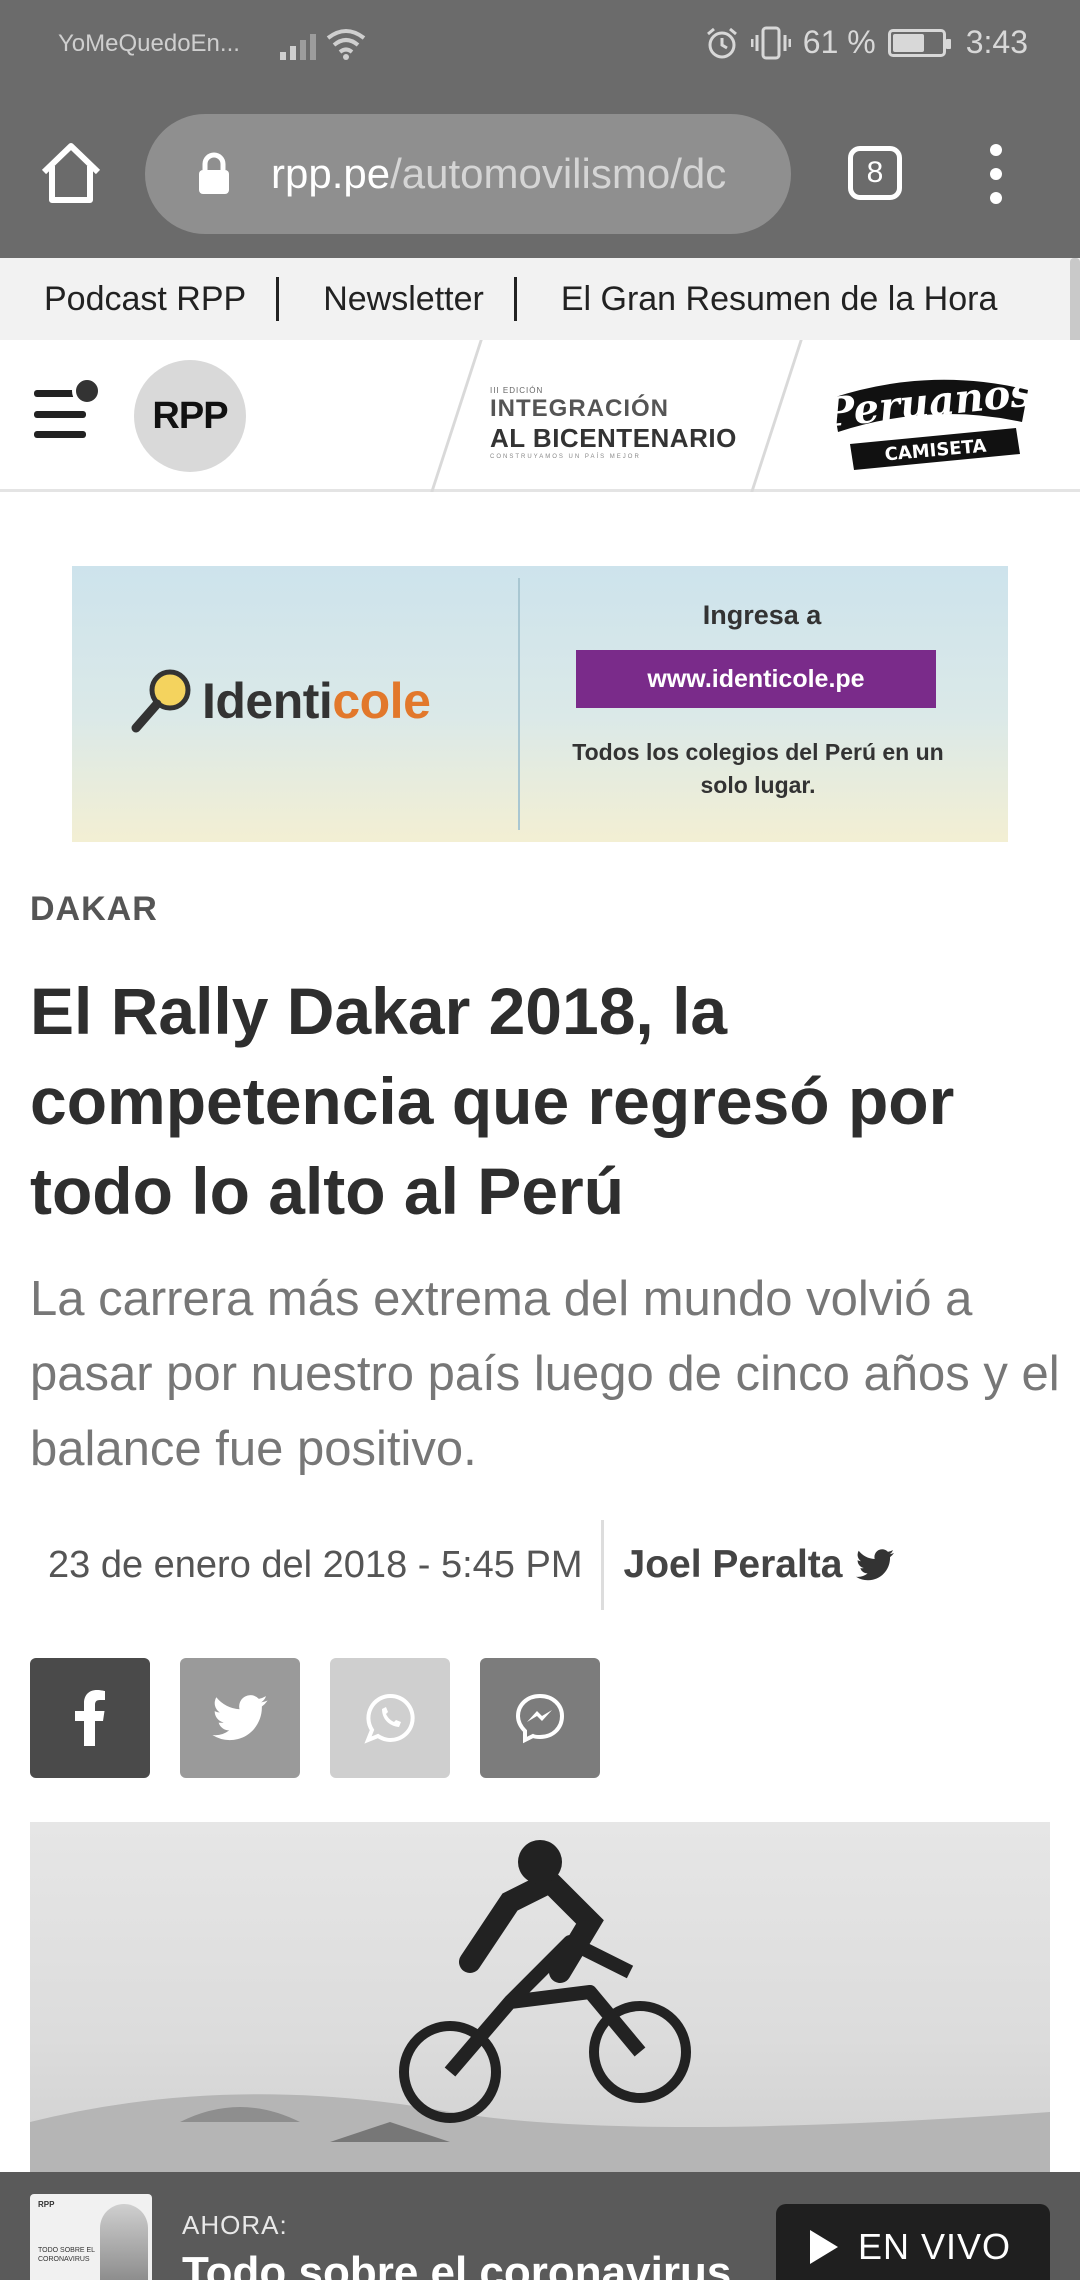 This screenshot has height=2280, width=1080. I want to click on presenter-photo, so click(124, 2242).